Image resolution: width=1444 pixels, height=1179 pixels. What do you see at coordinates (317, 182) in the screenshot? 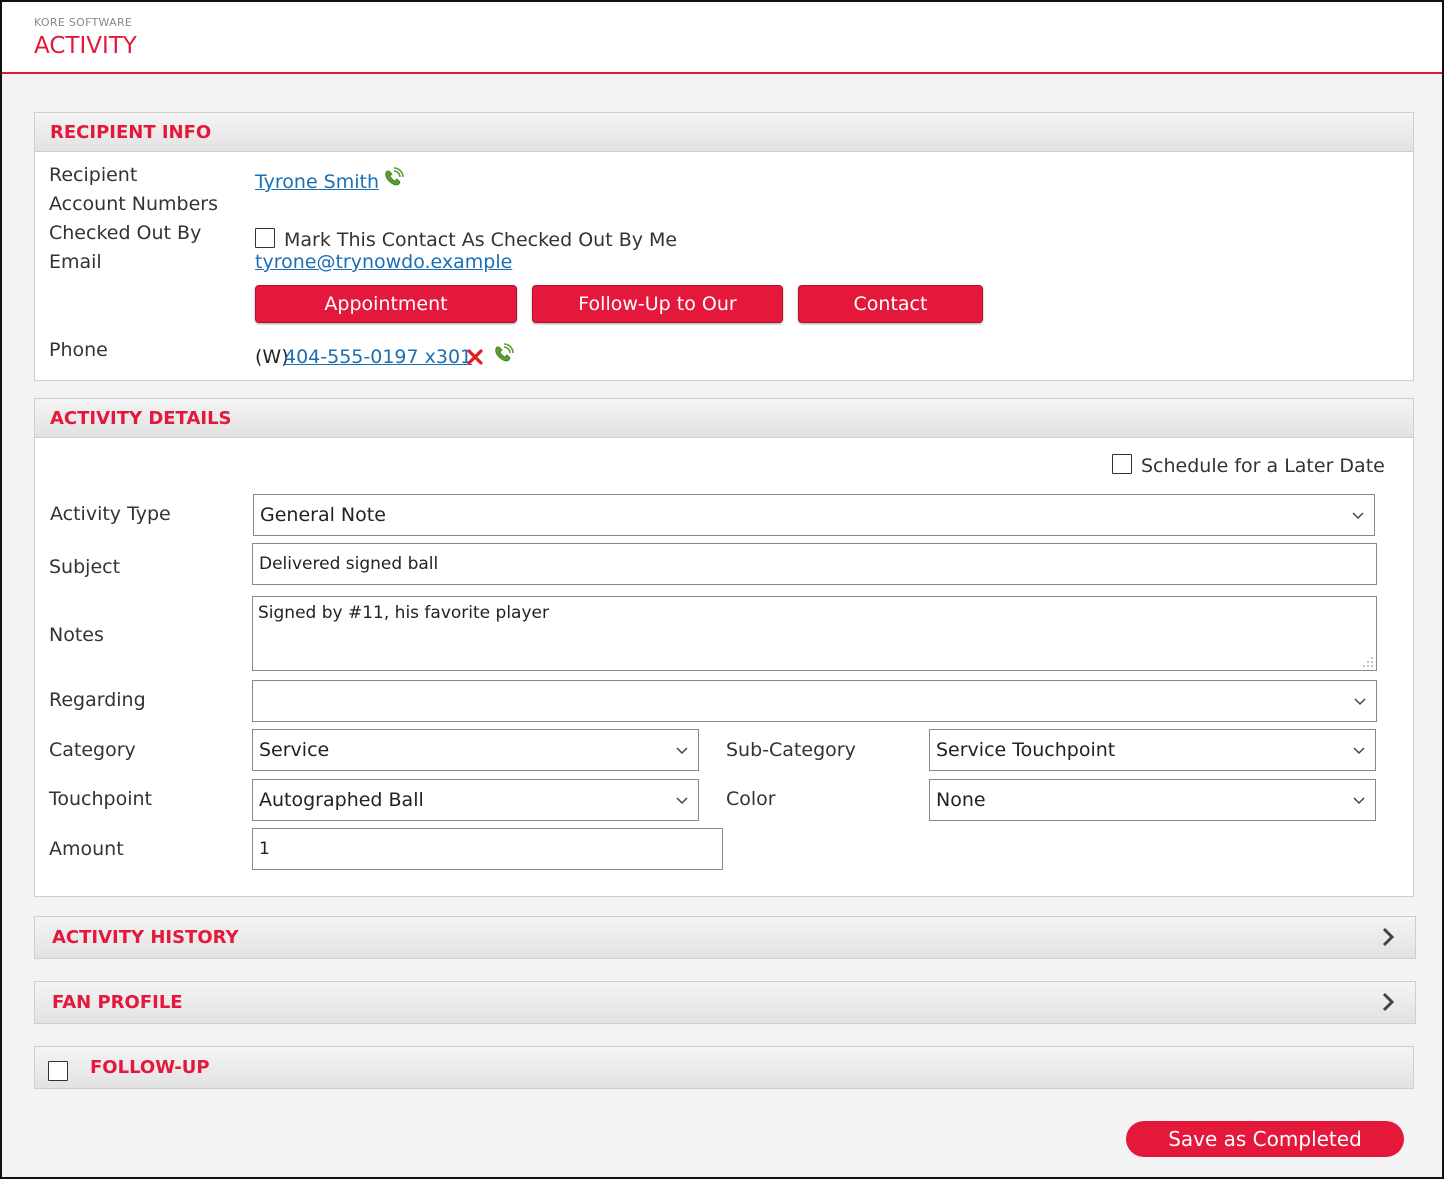
I see `recipient-name-link: Tyrone Smith` at bounding box center [317, 182].